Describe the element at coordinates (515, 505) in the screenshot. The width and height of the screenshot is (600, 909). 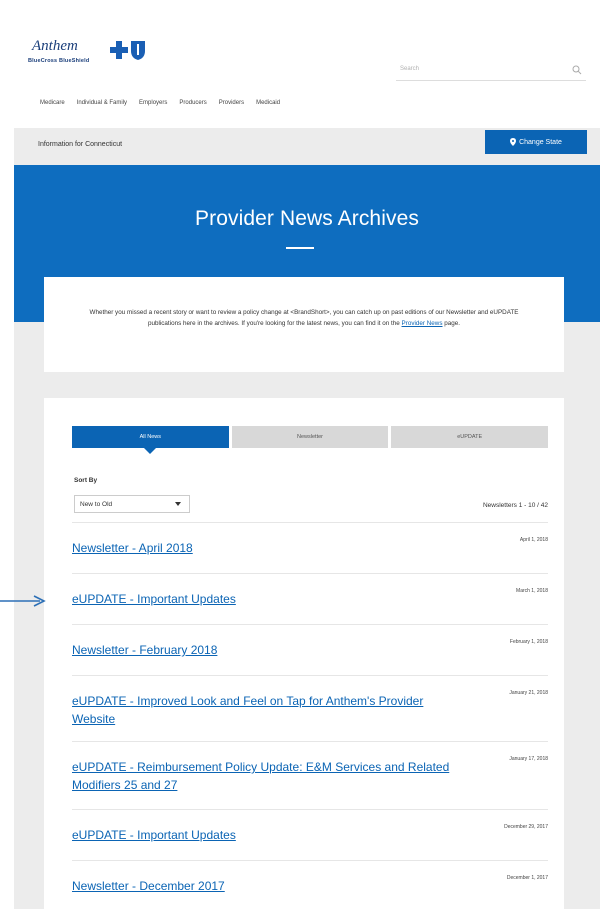
I see `result-count: Newsletters 1 - 10 / 42` at that location.